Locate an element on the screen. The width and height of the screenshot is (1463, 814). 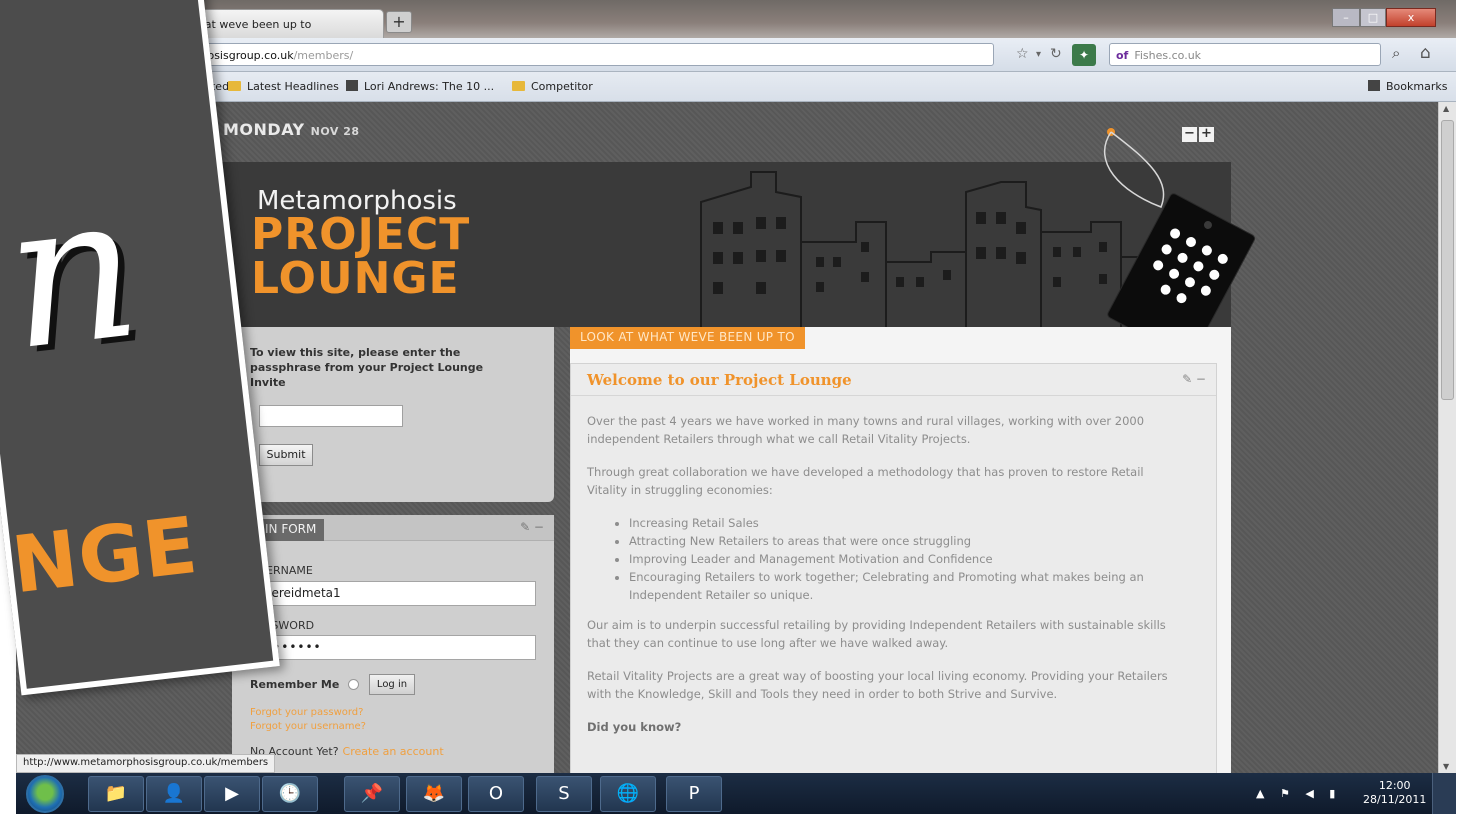
login-form-header: LOGIN FORM ✎ − is located at coordinates (393, 528).